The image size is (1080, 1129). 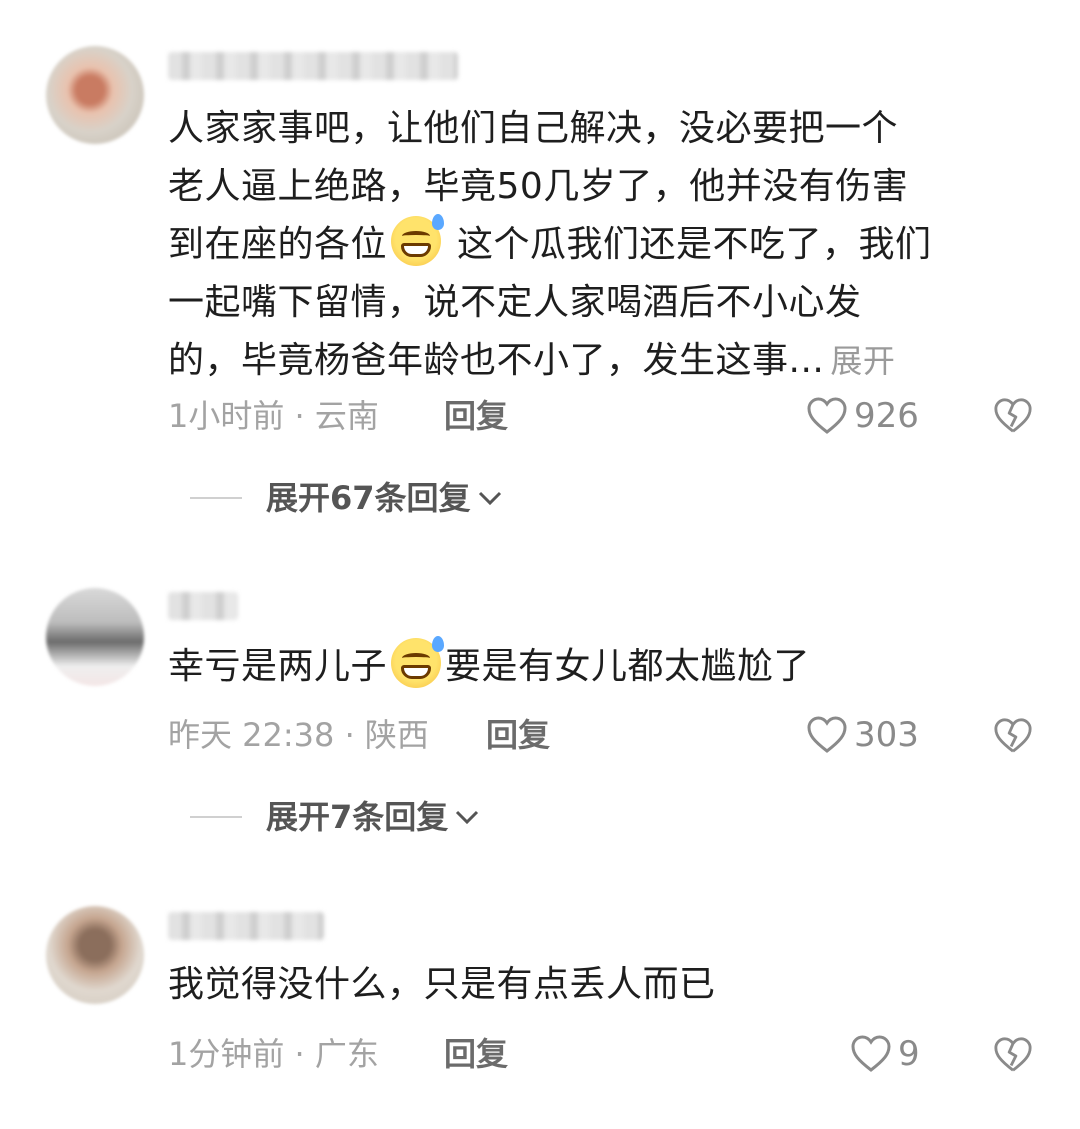 I want to click on comment-meta: 1分钟前 · 广东, so click(x=273, y=1054).